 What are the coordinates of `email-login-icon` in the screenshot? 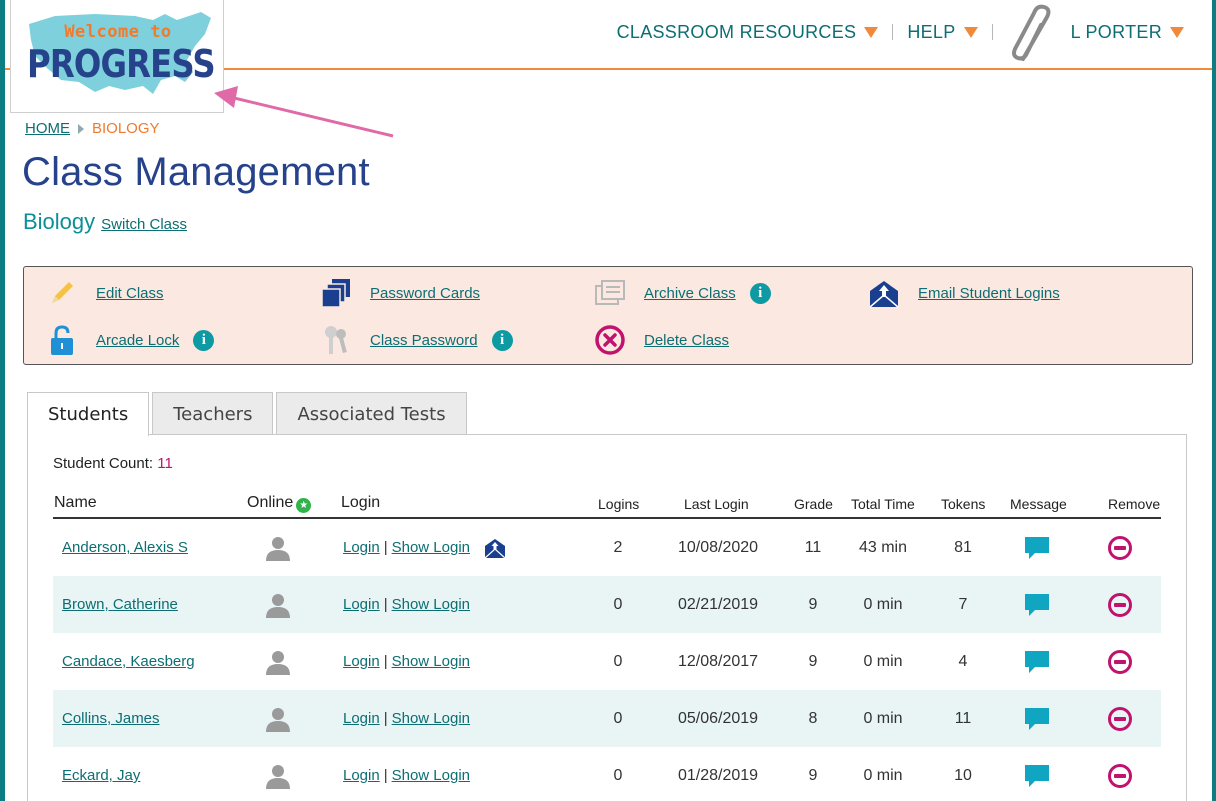 It's located at (495, 548).